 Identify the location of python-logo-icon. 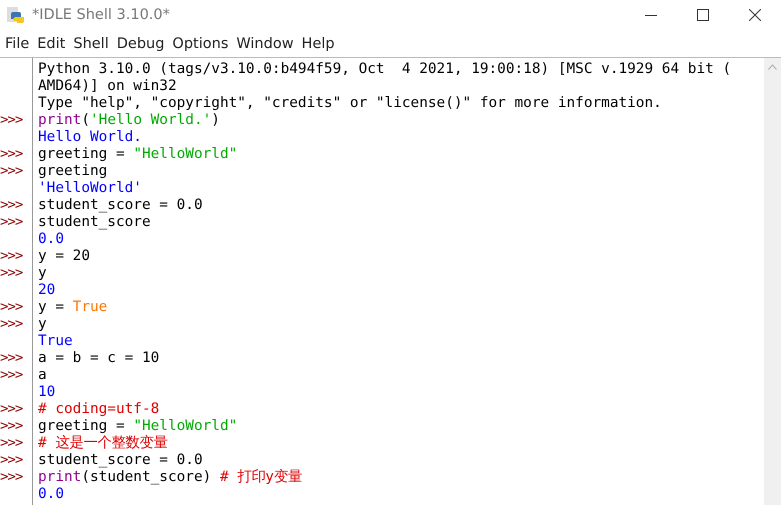
(16, 15).